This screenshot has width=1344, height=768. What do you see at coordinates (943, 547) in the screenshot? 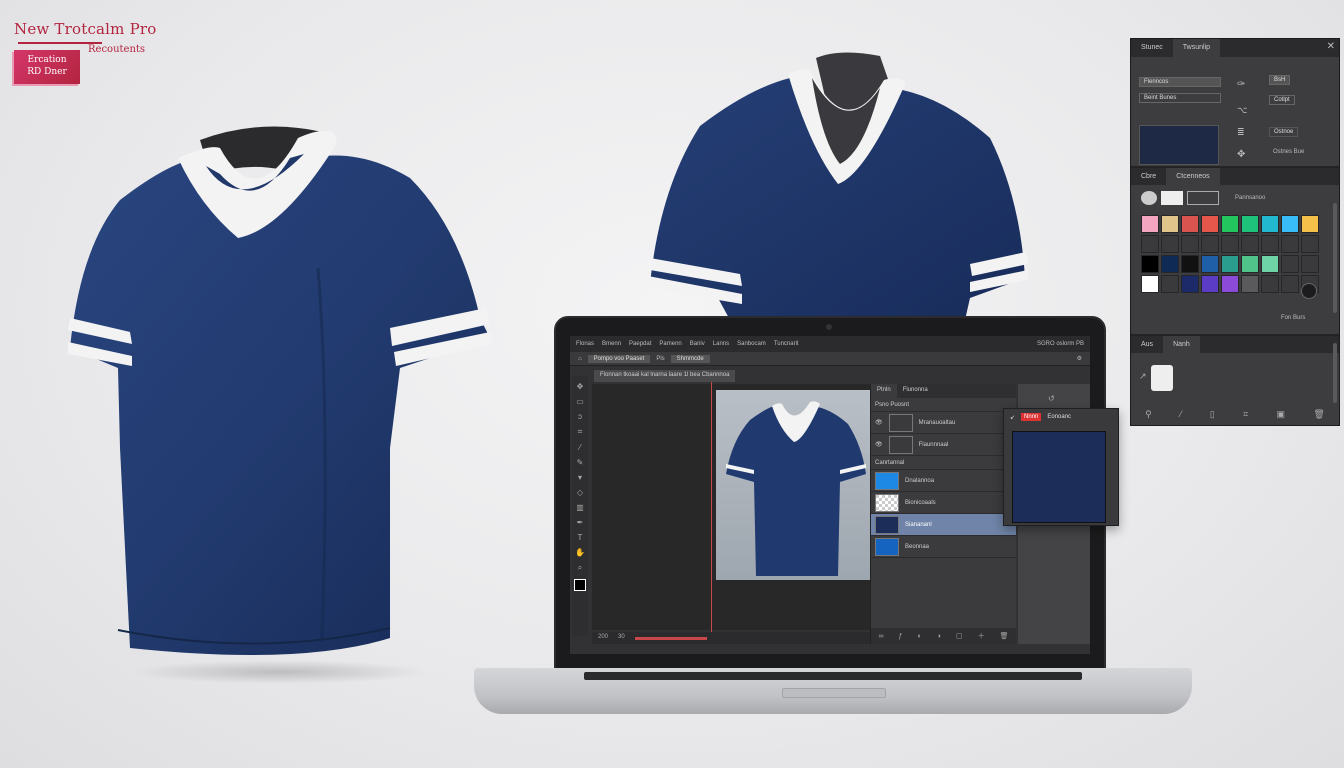
I see `layer-row: Beonnaa` at bounding box center [943, 547].